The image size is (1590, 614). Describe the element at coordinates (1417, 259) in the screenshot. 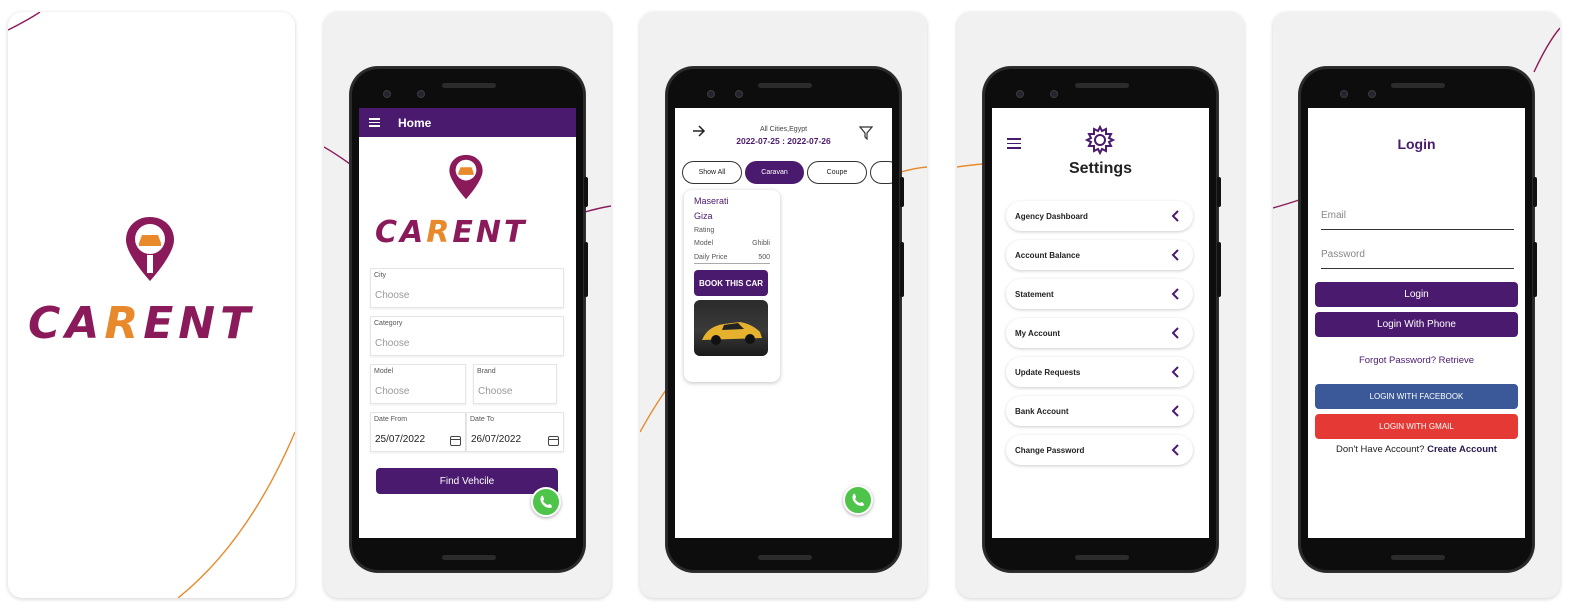

I see `password-field: Password` at that location.